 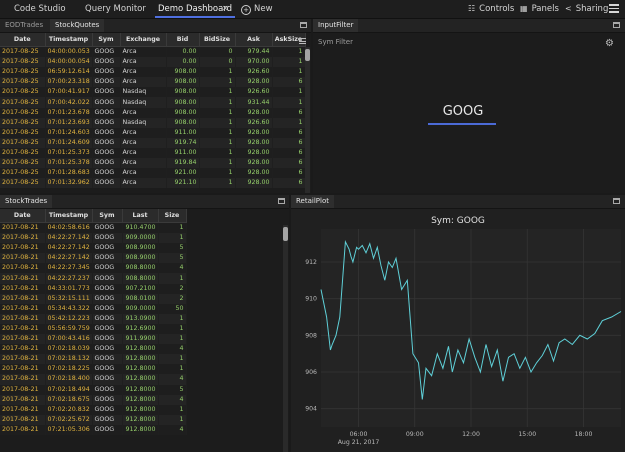 What do you see at coordinates (254, 62) in the screenshot?
I see `table-cell: 970.00` at bounding box center [254, 62].